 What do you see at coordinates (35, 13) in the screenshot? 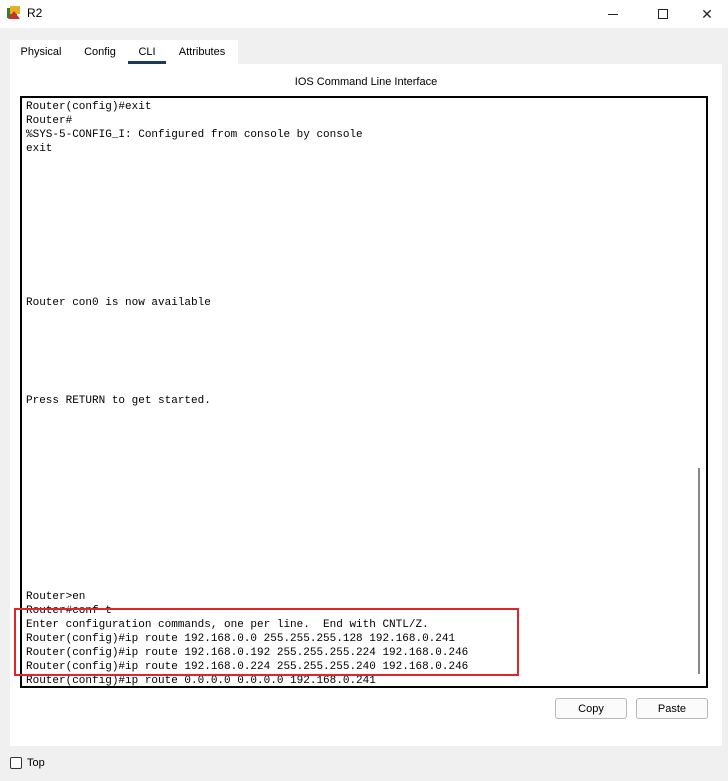
I see `window-title: R2` at bounding box center [35, 13].